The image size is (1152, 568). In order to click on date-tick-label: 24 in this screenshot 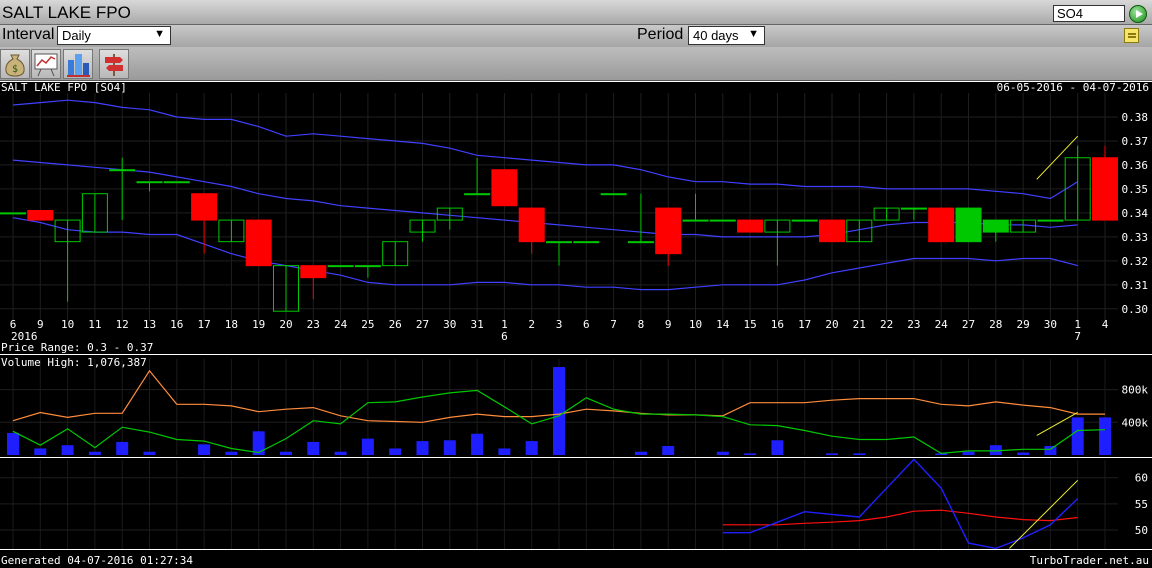, I will do `click(942, 324)`.